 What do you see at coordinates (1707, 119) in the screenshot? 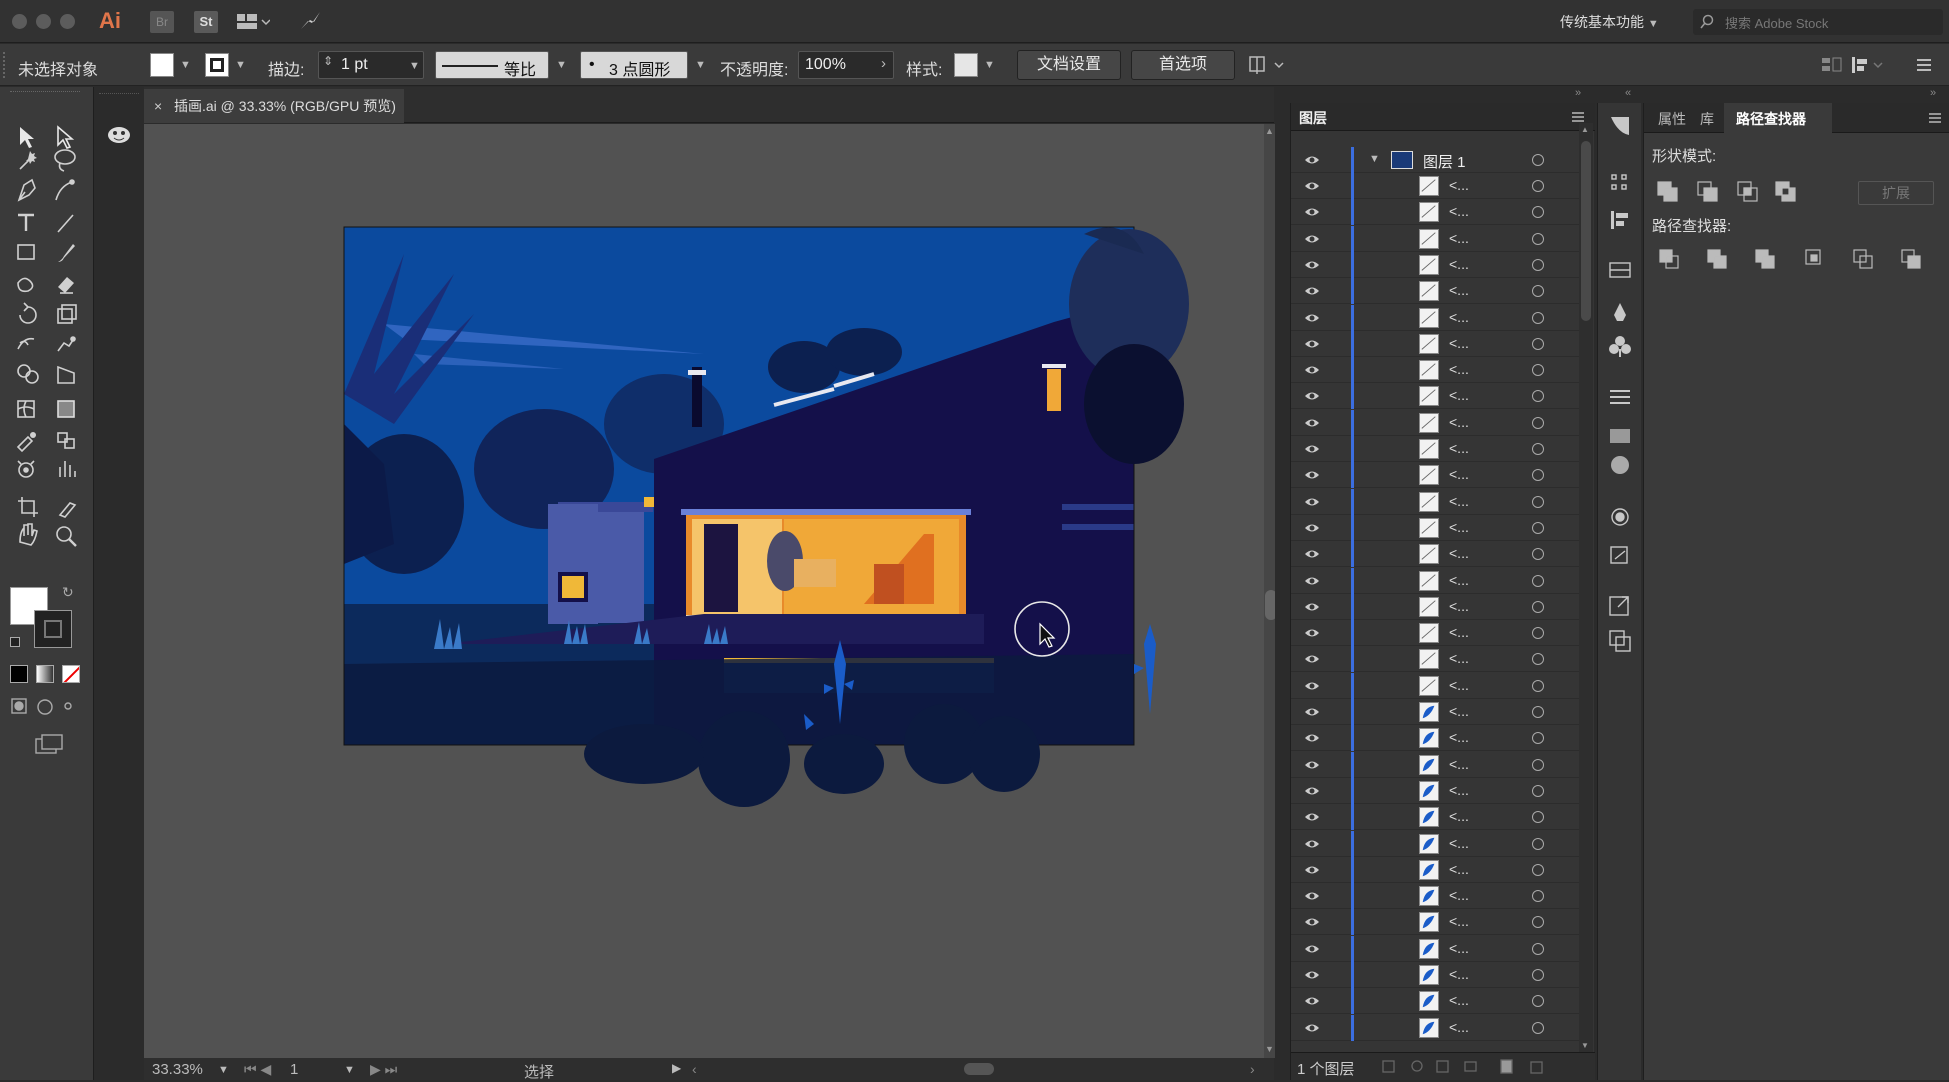
I see `tab-libraries: 库` at bounding box center [1707, 119].